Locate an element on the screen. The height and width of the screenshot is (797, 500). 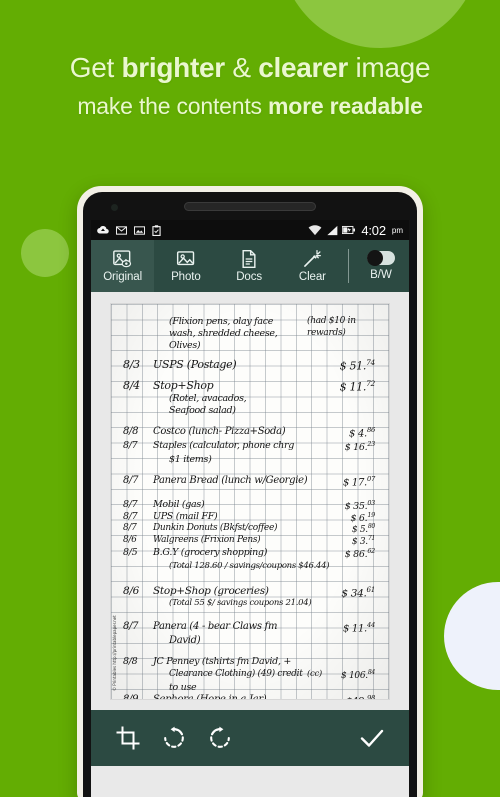
image-eye-icon is located at coordinates (121, 259).